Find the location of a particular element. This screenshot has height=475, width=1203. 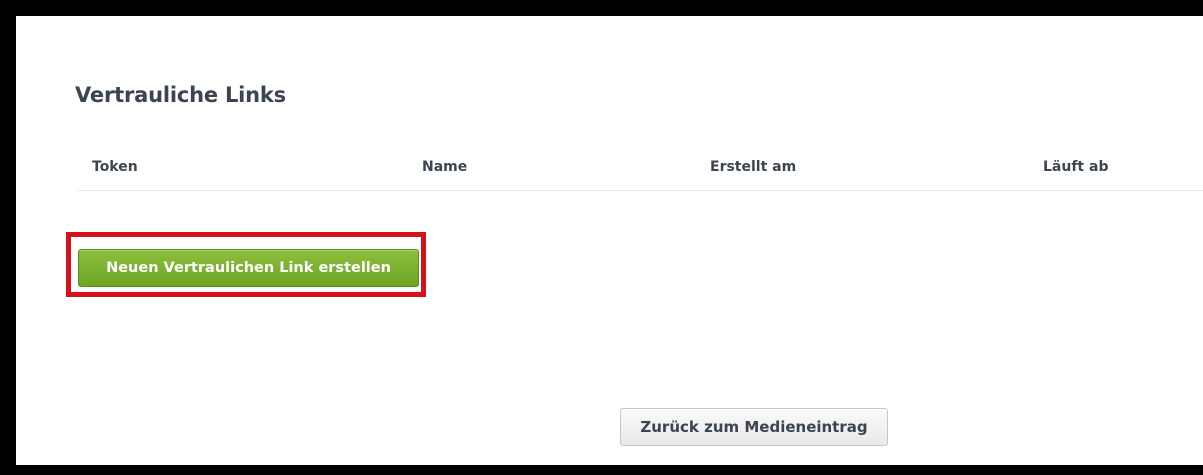

column-header-expires: Läuft ab is located at coordinates (1076, 167).